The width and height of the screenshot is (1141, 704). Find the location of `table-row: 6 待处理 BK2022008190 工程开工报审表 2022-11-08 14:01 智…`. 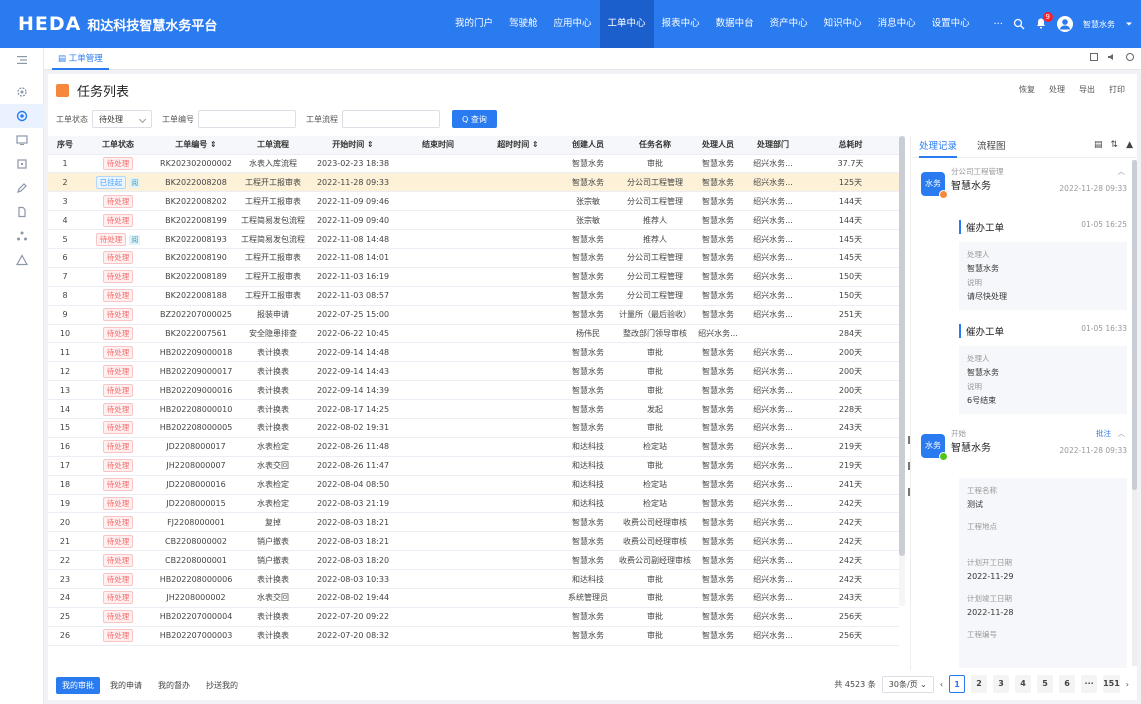

table-row: 6 待处理 BK2022008190 工程开工报审表 2022-11-08 14:01 智… is located at coordinates (473, 258).